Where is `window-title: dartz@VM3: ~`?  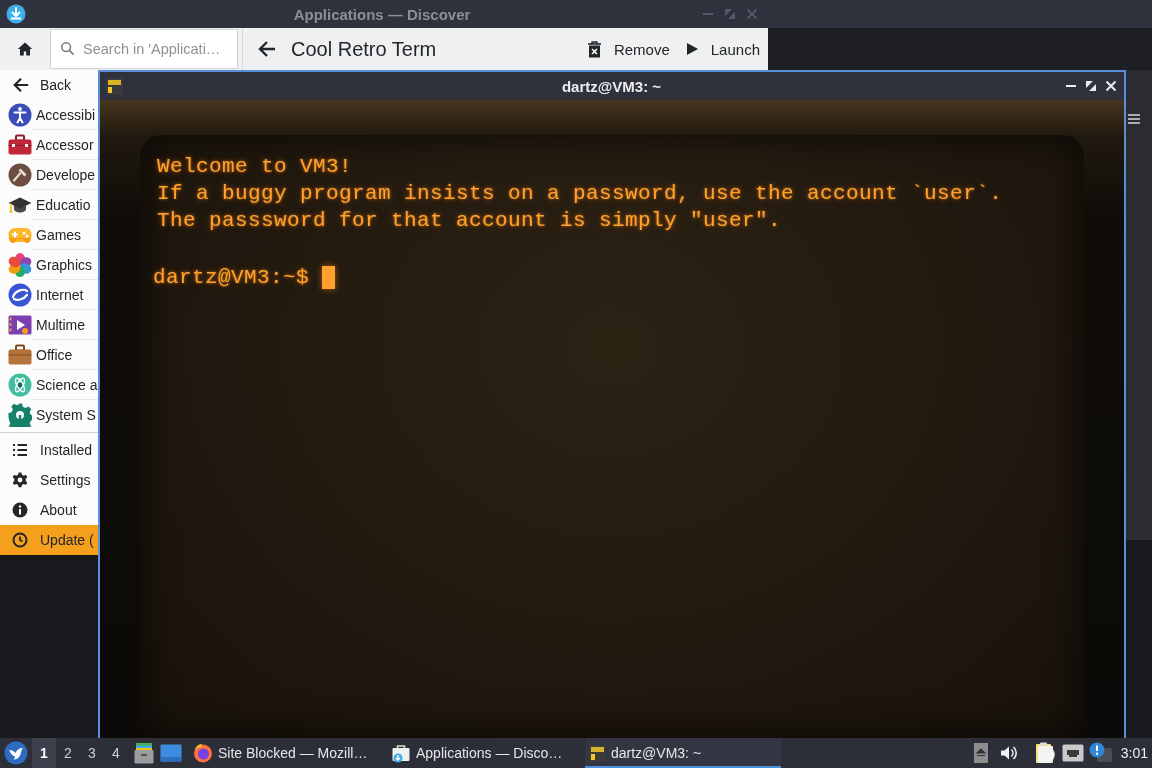 window-title: dartz@VM3: ~ is located at coordinates (611, 86).